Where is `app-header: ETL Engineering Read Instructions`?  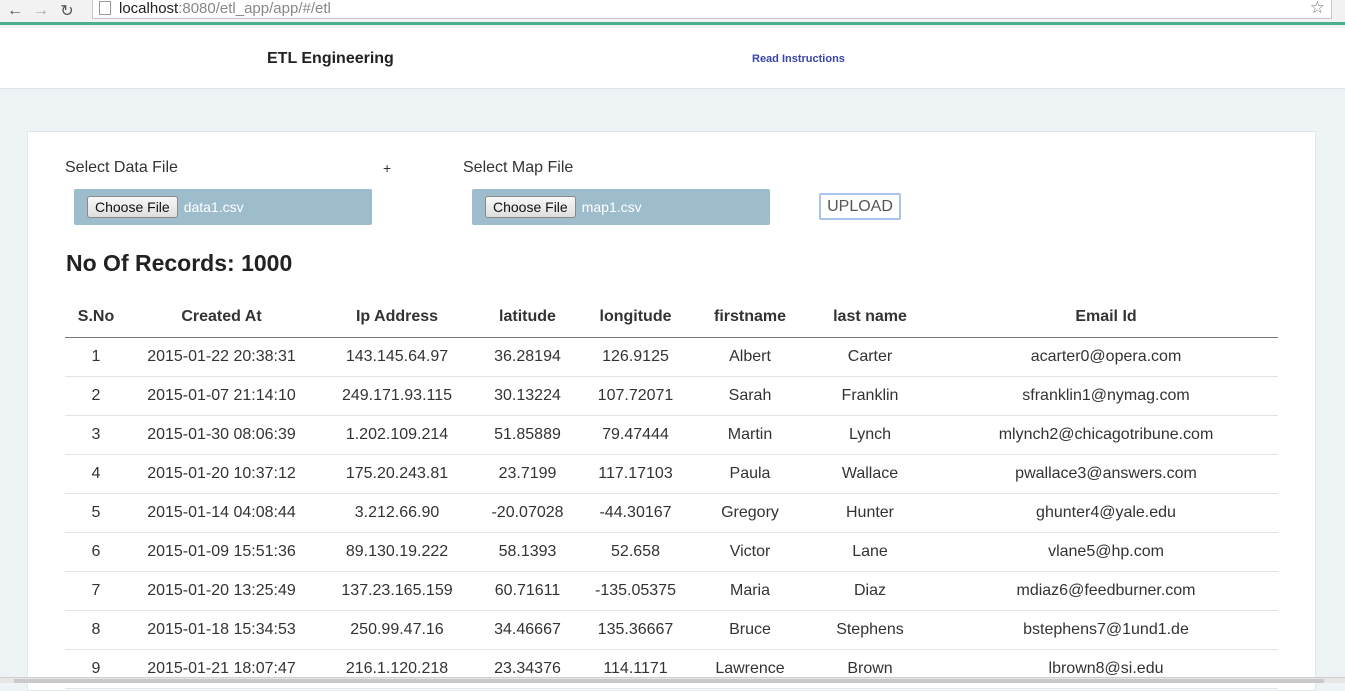
app-header: ETL Engineering Read Instructions is located at coordinates (672, 58).